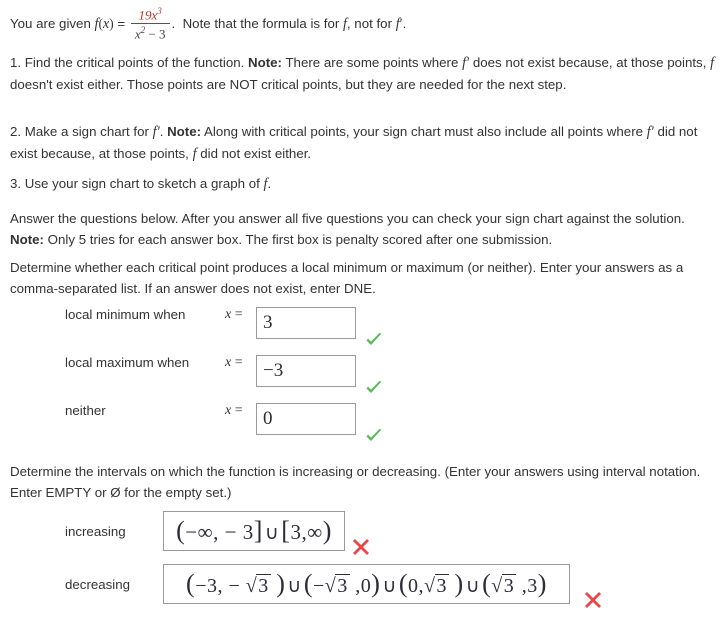  Describe the element at coordinates (85, 410) in the screenshot. I see `label-neither: neither` at that location.